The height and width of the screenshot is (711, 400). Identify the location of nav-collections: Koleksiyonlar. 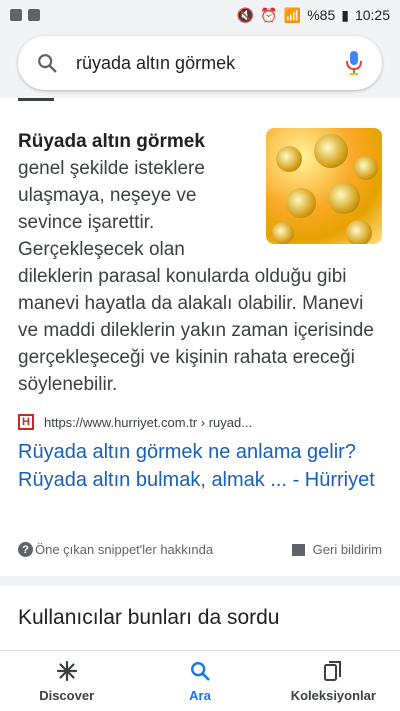
(333, 681).